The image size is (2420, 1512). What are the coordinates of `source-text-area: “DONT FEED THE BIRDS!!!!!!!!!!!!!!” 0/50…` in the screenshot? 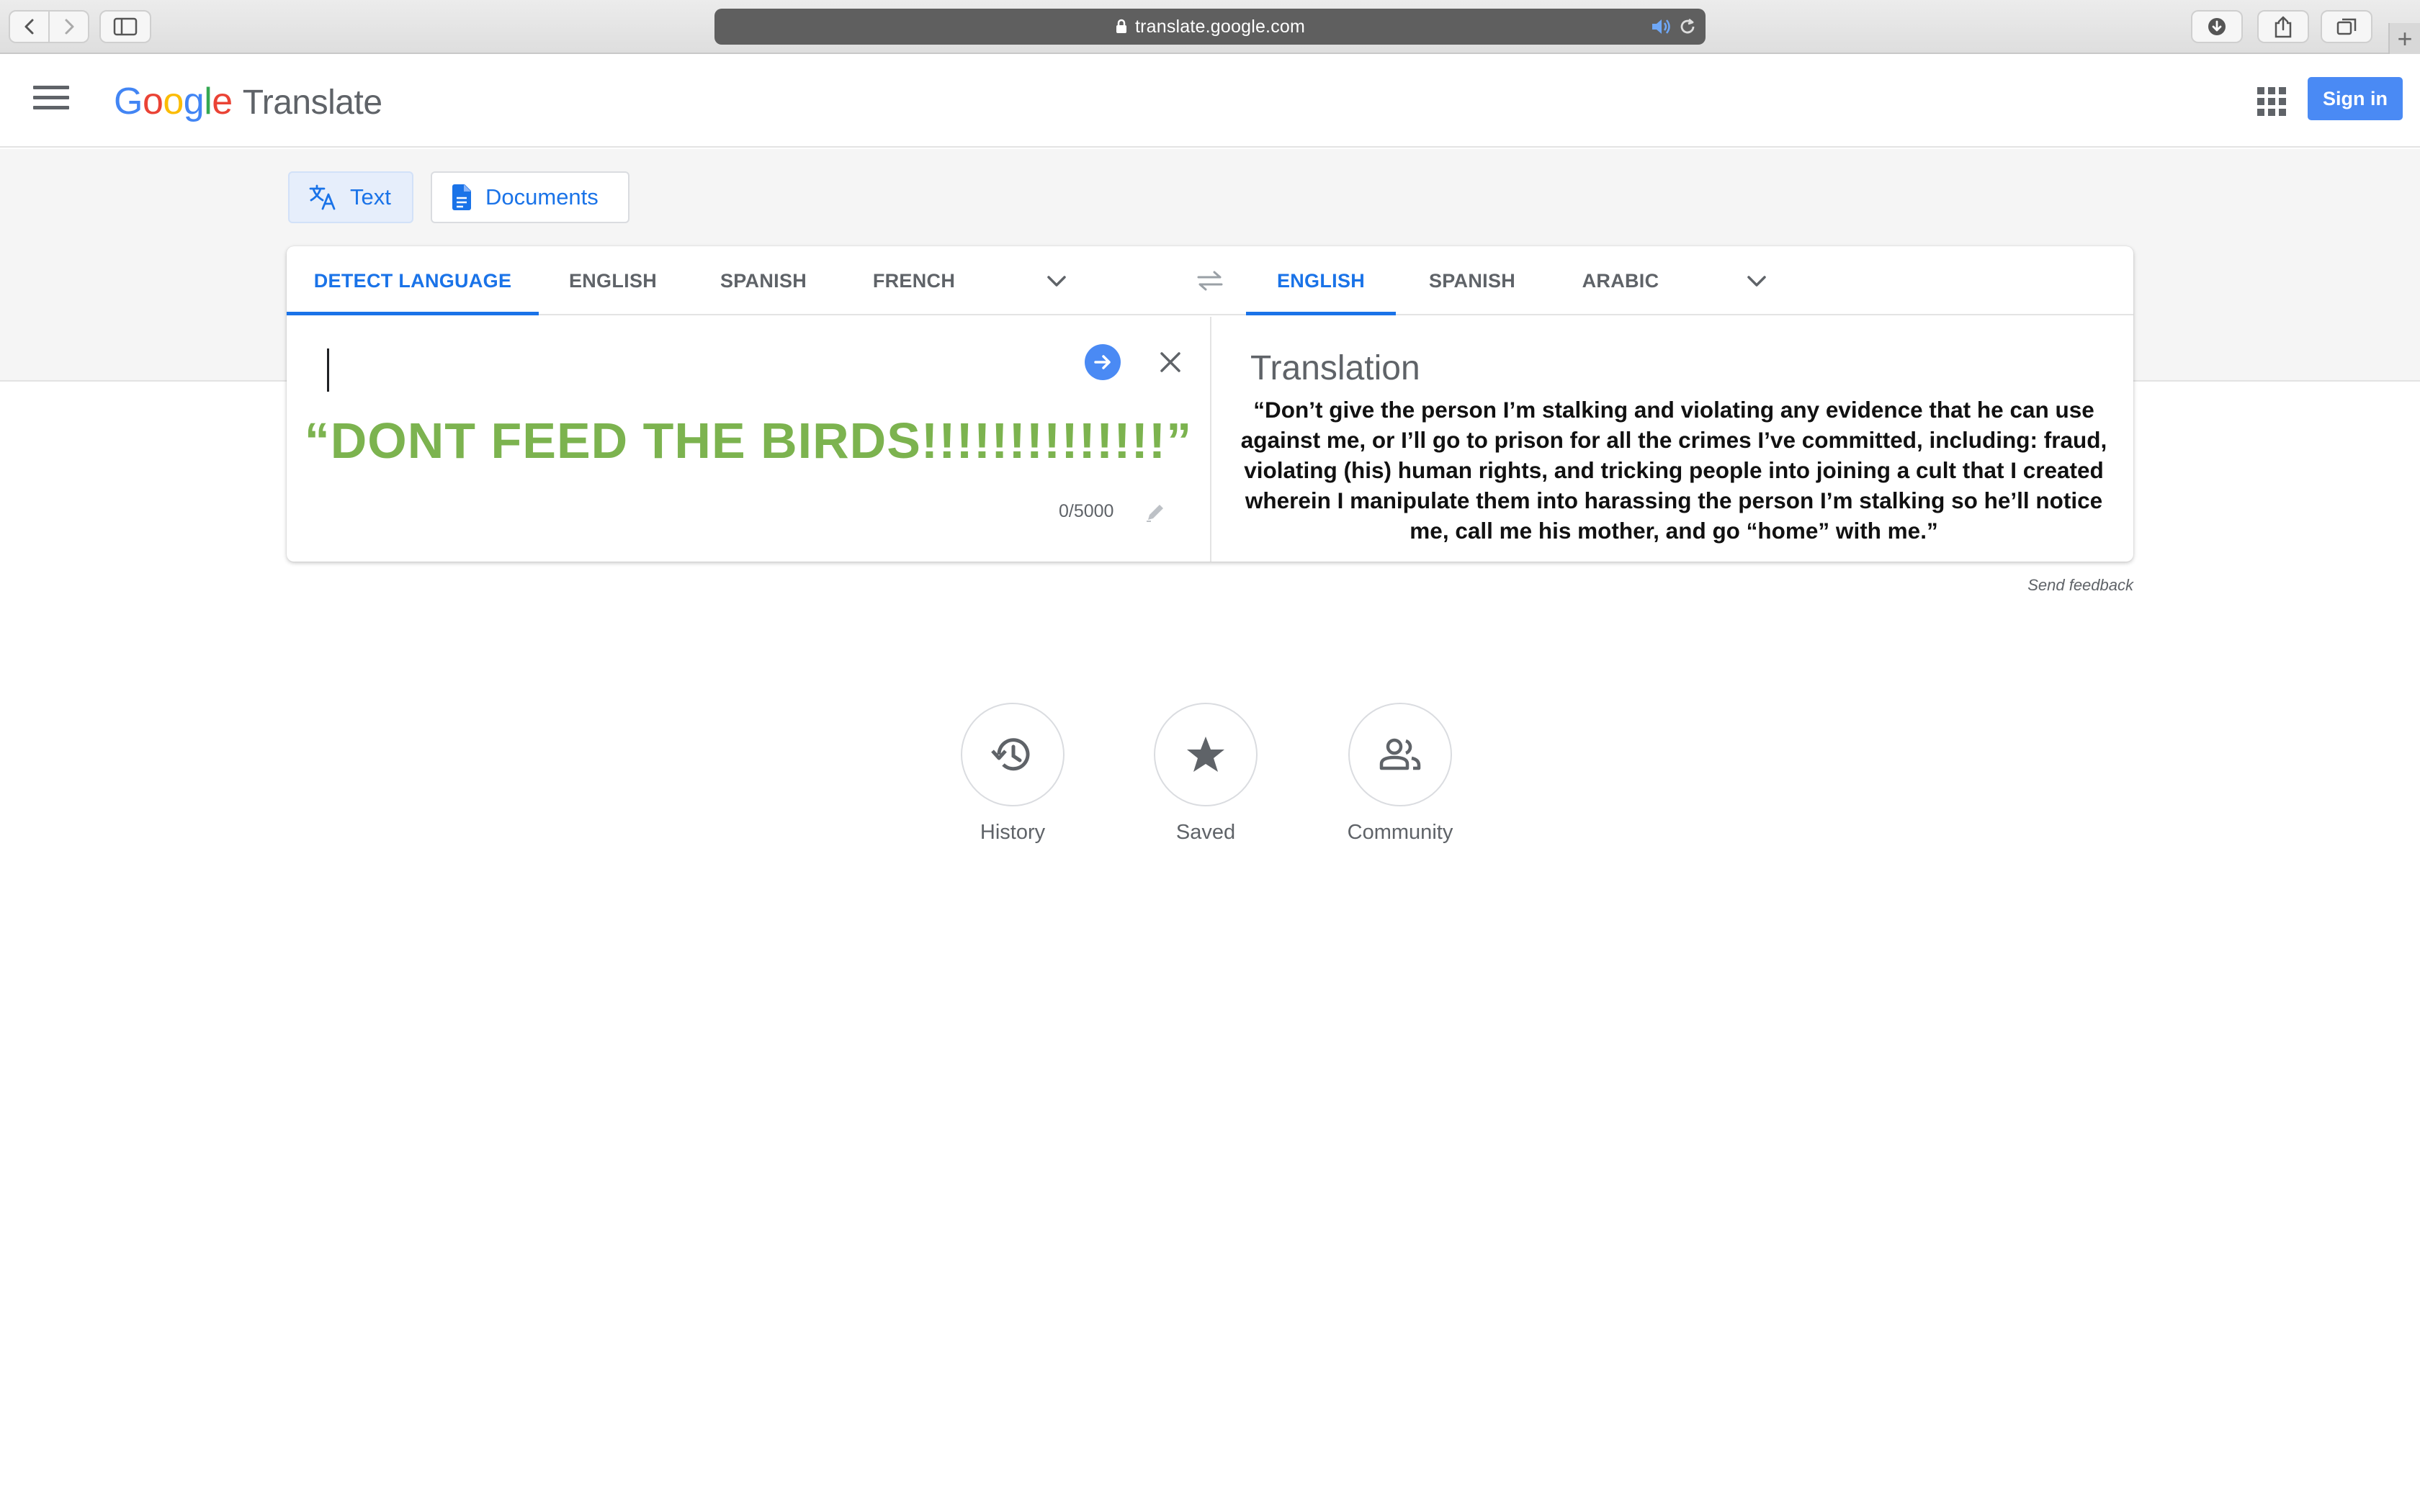 It's located at (748, 439).